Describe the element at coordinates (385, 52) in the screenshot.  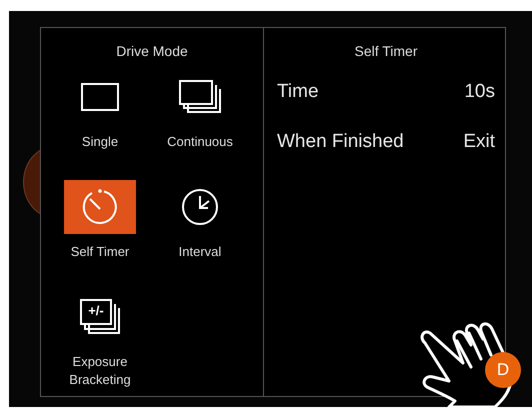
I see `panel-title: Self Timer` at that location.